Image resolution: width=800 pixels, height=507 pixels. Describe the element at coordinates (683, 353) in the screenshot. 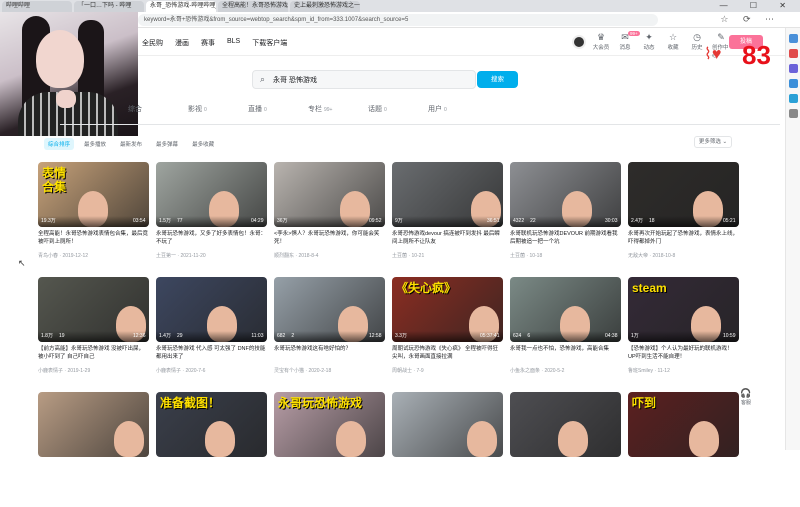

I see `video-title: 【恐怖游戏】个人认为最好玩的联机游戏！ UP吓到生活不能自理！` at that location.